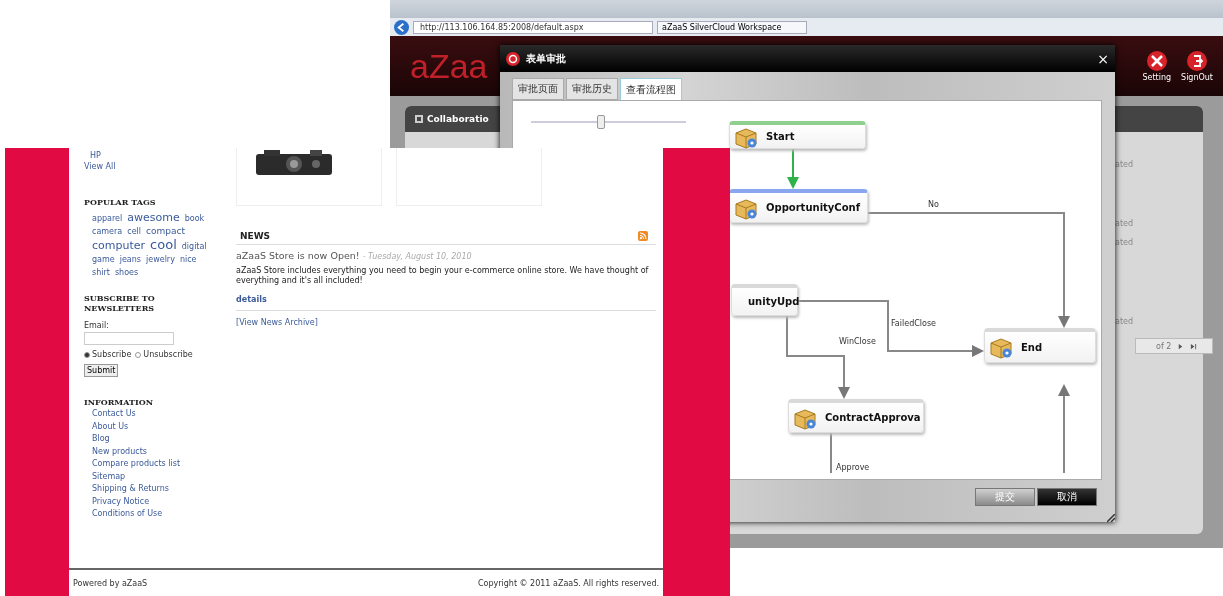 The height and width of the screenshot is (596, 1223). I want to click on flow-node: OpportunityConf, so click(798, 206).